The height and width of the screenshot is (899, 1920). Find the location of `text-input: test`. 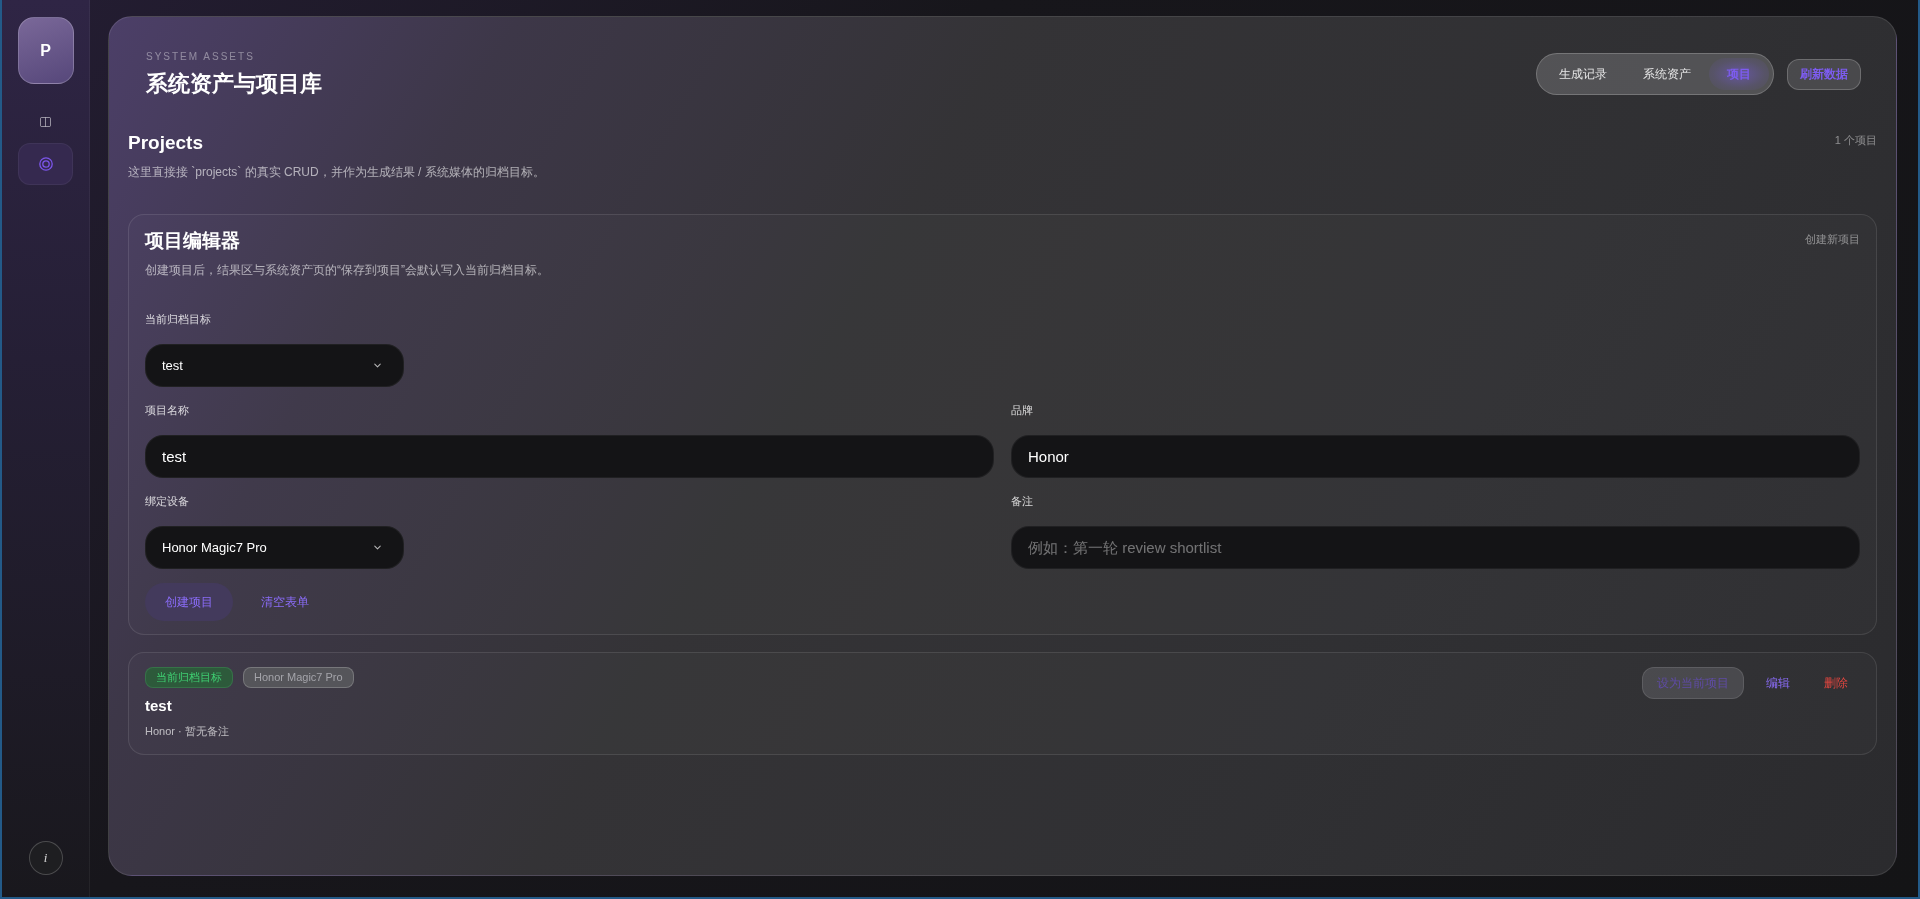

text-input: test is located at coordinates (569, 456).